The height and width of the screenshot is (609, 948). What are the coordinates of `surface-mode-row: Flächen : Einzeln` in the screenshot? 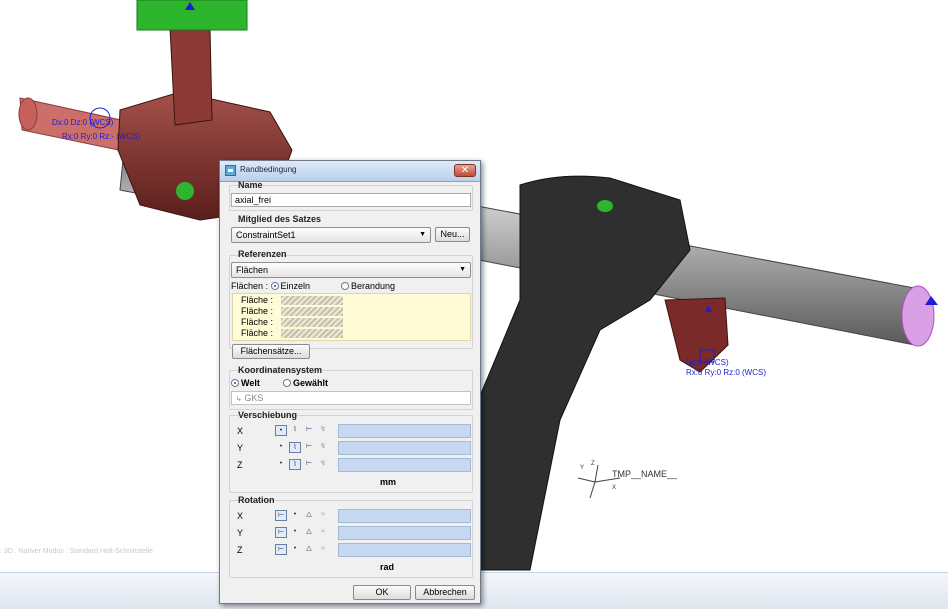 It's located at (270, 286).